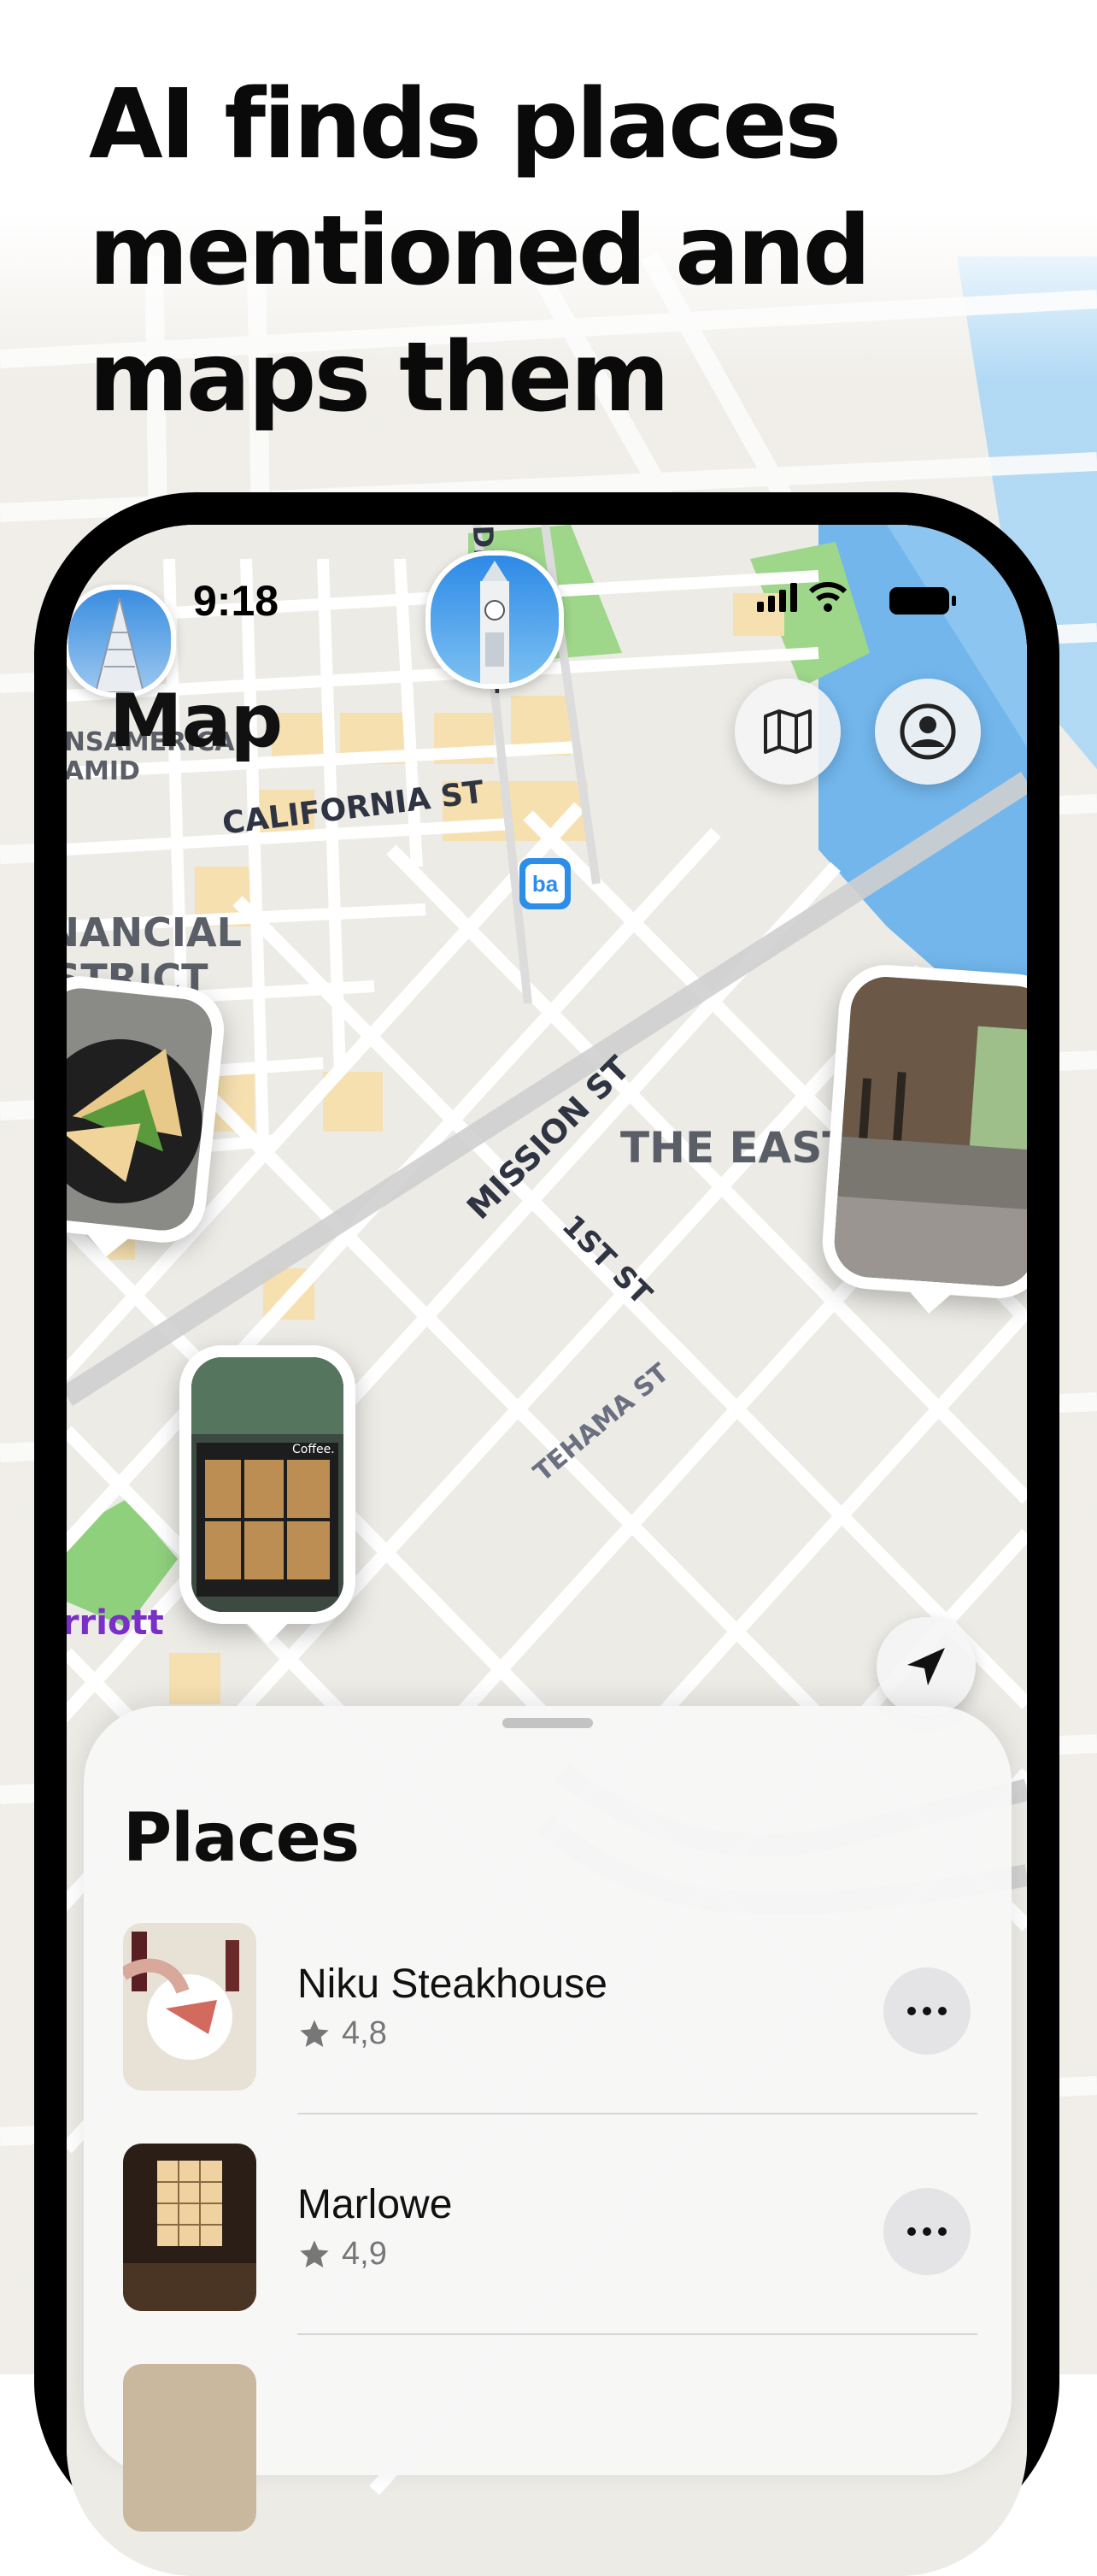 The width and height of the screenshot is (1097, 2576). Describe the element at coordinates (480, 251) in the screenshot. I see `headline-line-2: mentioned and` at that location.